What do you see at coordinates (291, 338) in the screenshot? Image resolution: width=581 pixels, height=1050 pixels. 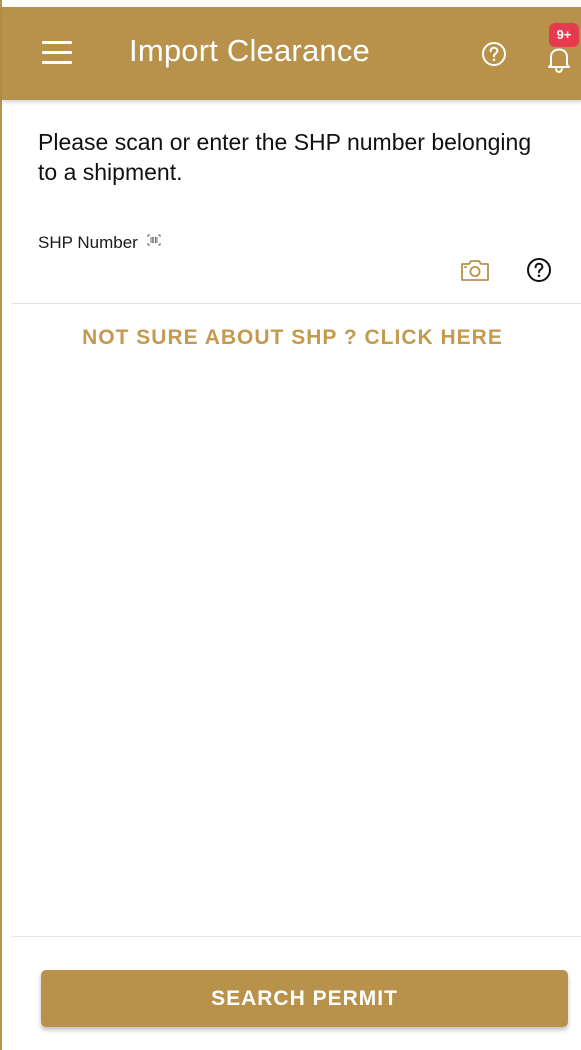 I see `not-sure-shp-link: NOT SURE ABOUT SHP ? CLICK HERE` at bounding box center [291, 338].